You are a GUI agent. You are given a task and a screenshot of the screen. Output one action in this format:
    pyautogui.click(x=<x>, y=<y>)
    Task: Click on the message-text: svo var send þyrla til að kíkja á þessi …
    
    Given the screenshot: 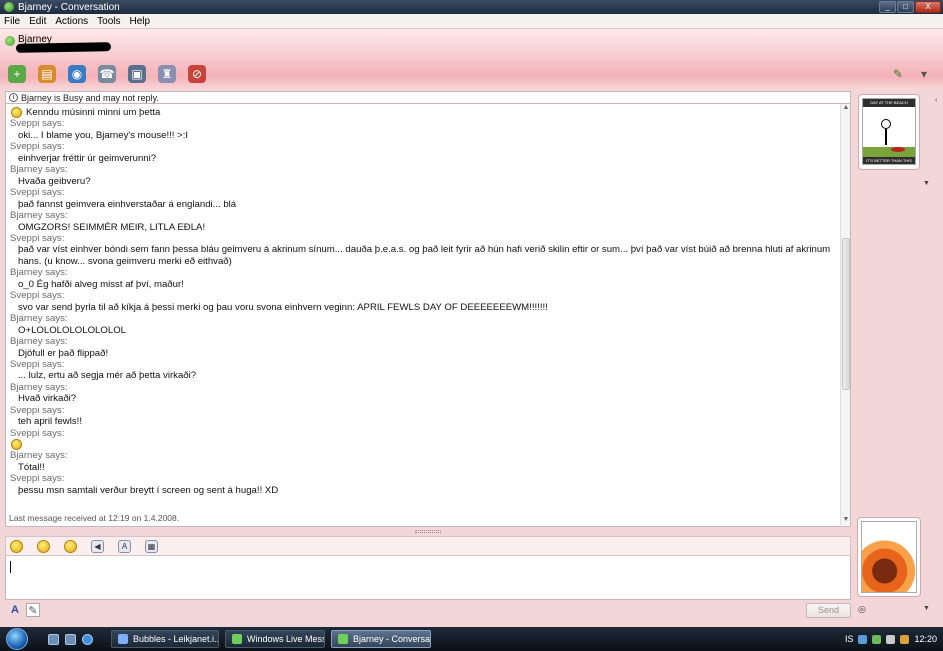 What is the action you would take?
    pyautogui.click(x=283, y=307)
    